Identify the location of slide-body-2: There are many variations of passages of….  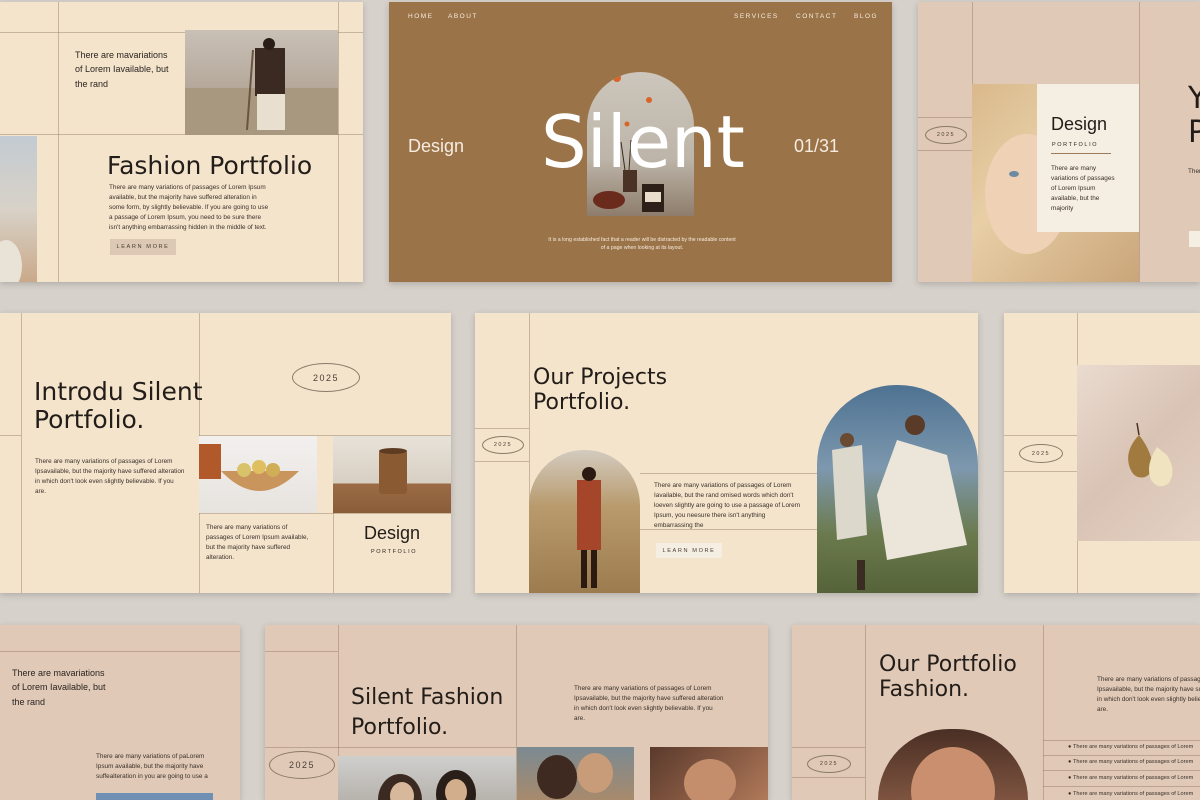
(257, 542).